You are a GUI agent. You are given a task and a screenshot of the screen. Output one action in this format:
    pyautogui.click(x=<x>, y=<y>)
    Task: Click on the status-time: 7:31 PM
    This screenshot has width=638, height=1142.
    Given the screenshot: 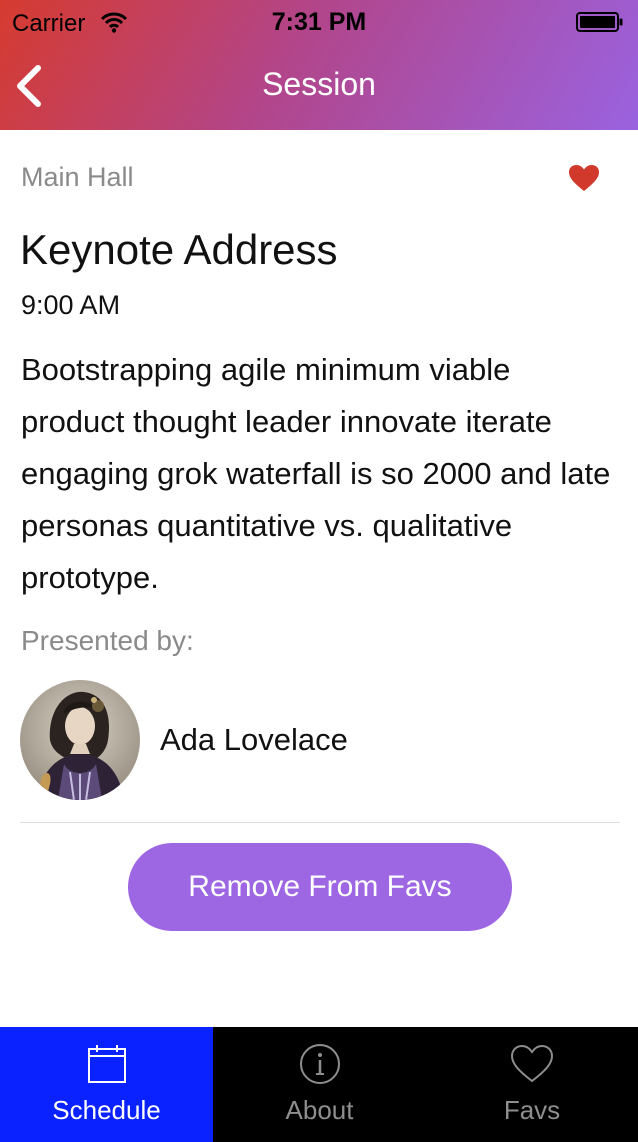 What is the action you would take?
    pyautogui.click(x=319, y=22)
    